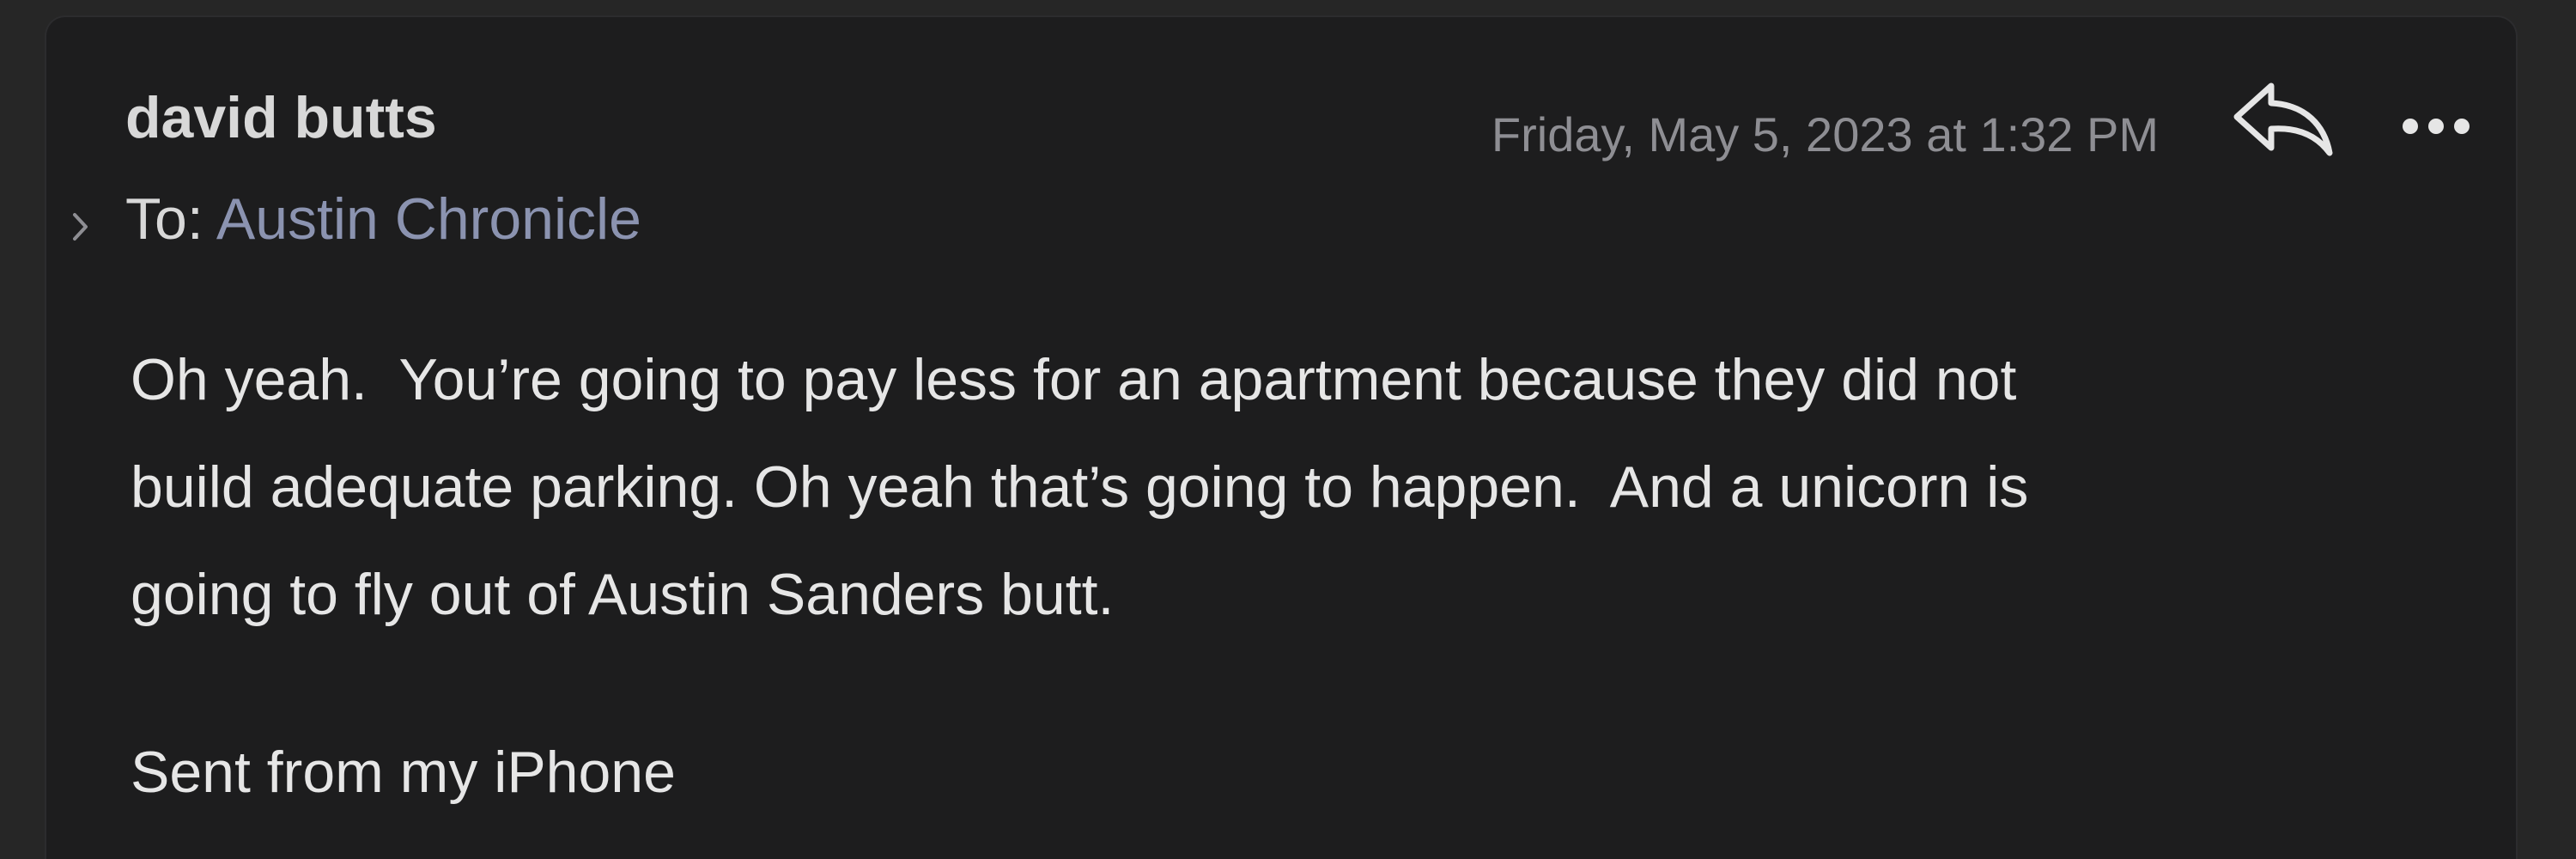 Image resolution: width=2576 pixels, height=859 pixels. What do you see at coordinates (403, 773) in the screenshot?
I see `email-signature: Sent from my iPhone` at bounding box center [403, 773].